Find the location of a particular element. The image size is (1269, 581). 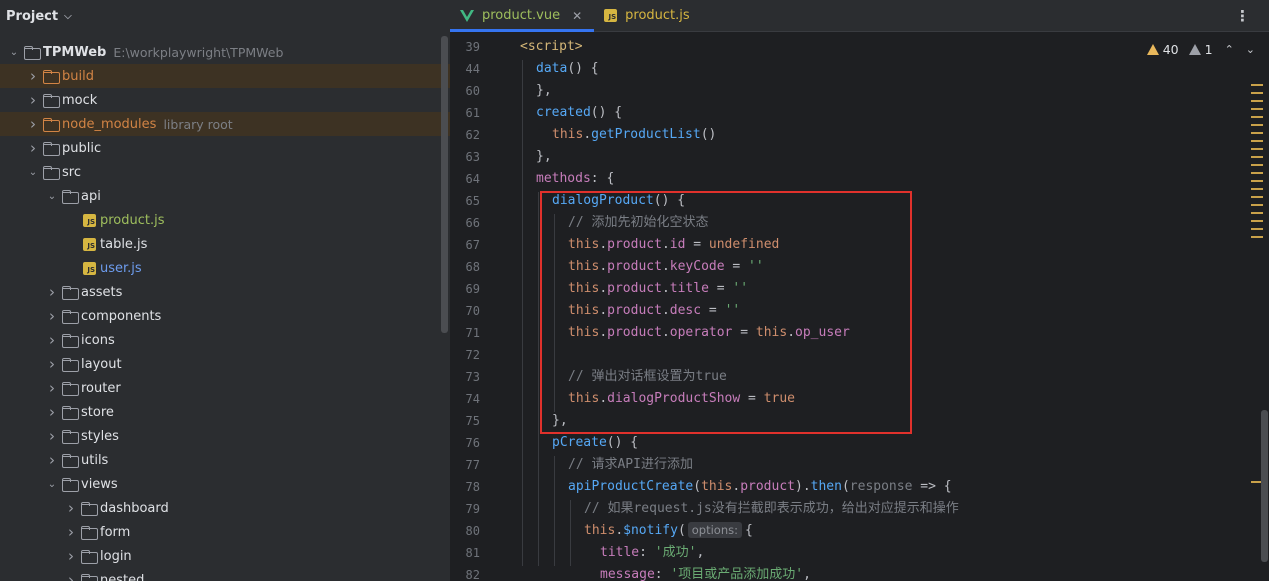

tree-item-store: › store is located at coordinates (225, 412).